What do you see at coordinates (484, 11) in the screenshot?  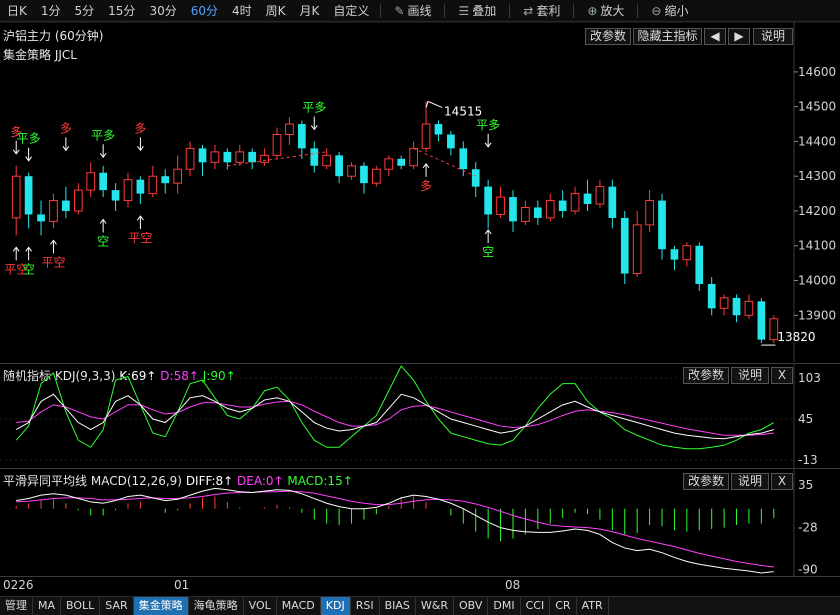 I see `tool-label: 叠加` at bounding box center [484, 11].